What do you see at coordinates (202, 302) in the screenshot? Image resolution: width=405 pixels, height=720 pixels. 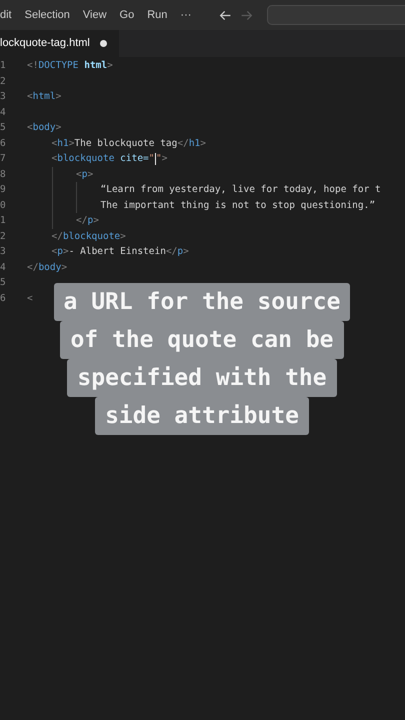 I see `caption-text: a URL for the source` at bounding box center [202, 302].